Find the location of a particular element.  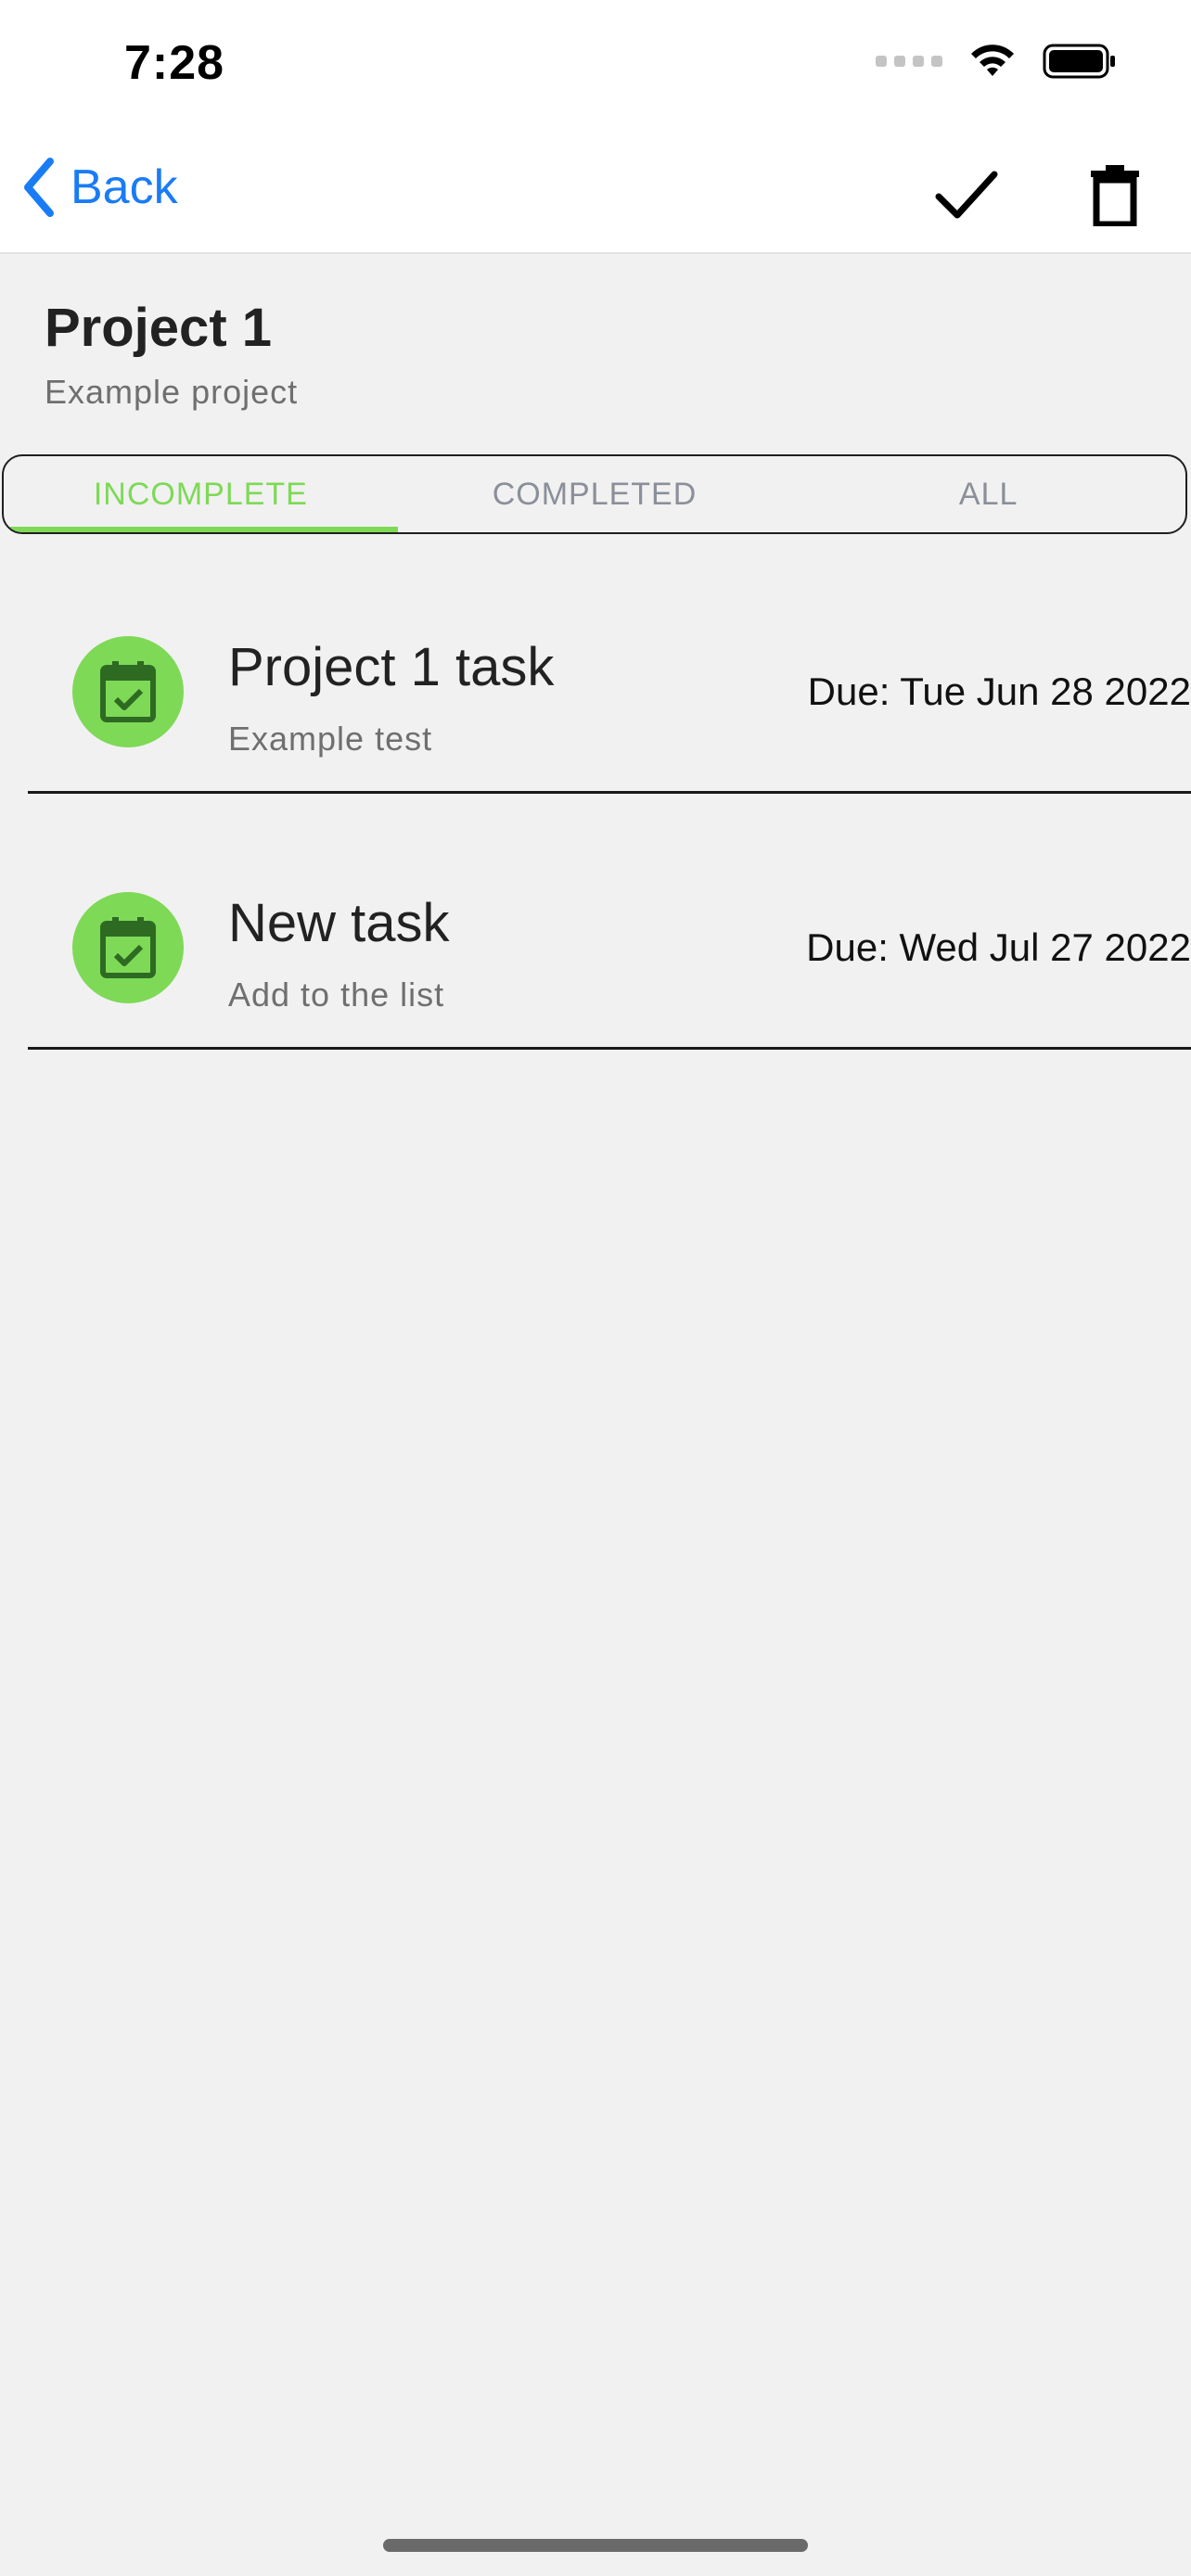

delete-button is located at coordinates (1115, 195).